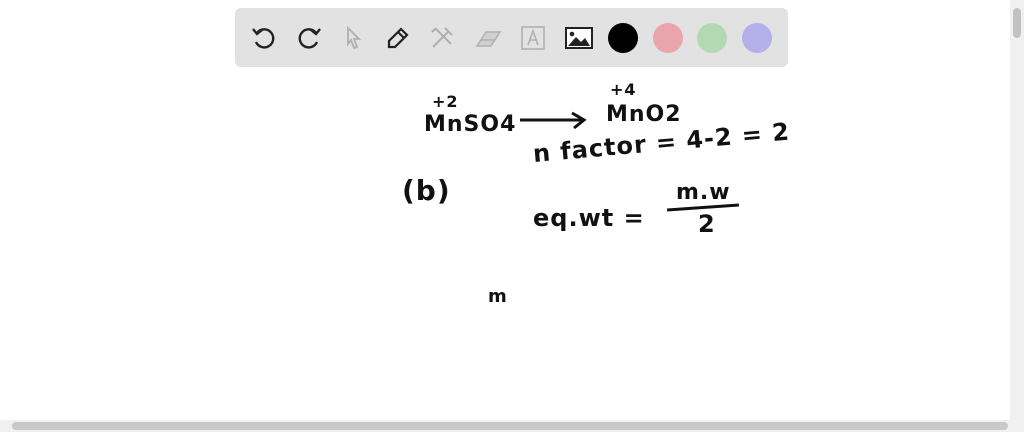  I want to click on fraction-denominator: 2, so click(707, 224).